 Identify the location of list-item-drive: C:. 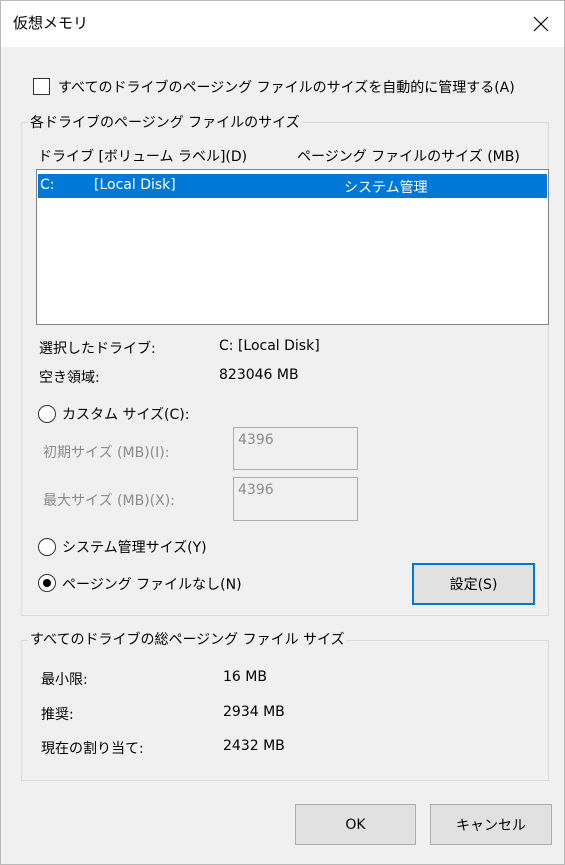
(47, 185).